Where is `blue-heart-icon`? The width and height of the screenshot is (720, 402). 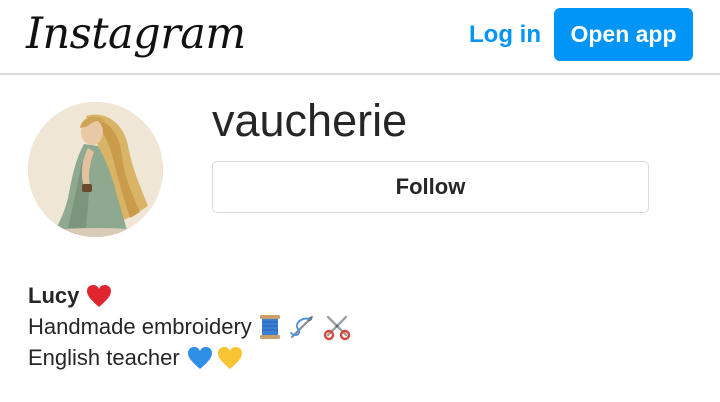 blue-heart-icon is located at coordinates (200, 358).